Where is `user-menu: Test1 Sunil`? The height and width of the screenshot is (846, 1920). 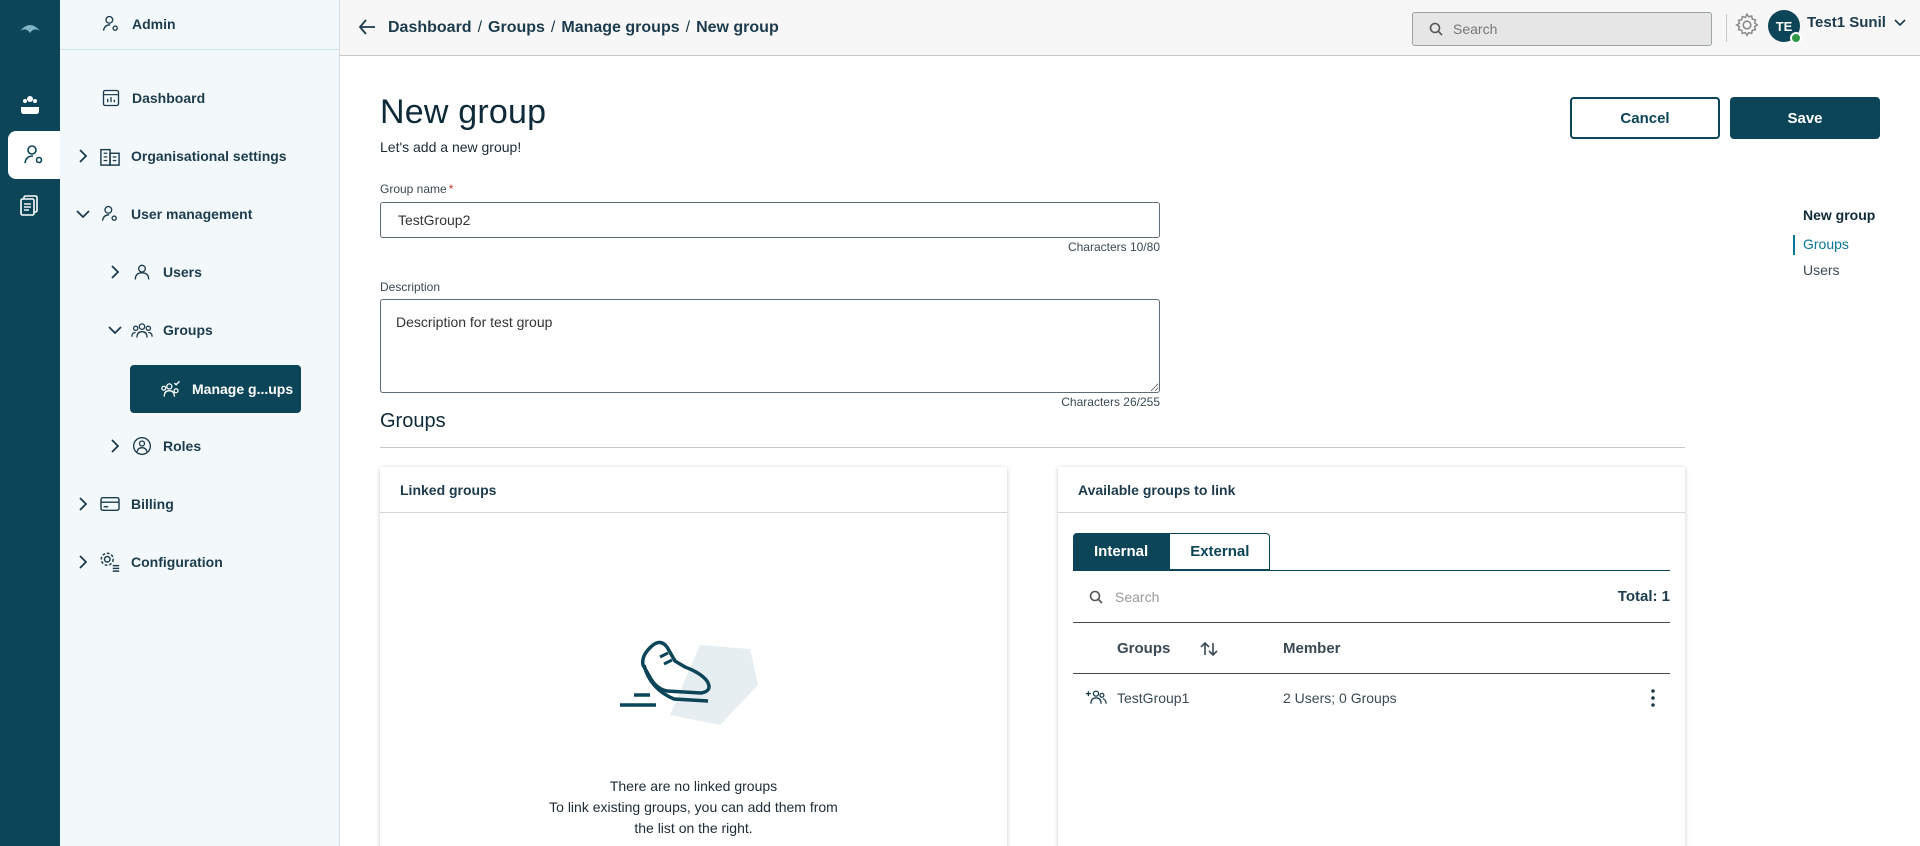
user-menu: Test1 Sunil is located at coordinates (1856, 22).